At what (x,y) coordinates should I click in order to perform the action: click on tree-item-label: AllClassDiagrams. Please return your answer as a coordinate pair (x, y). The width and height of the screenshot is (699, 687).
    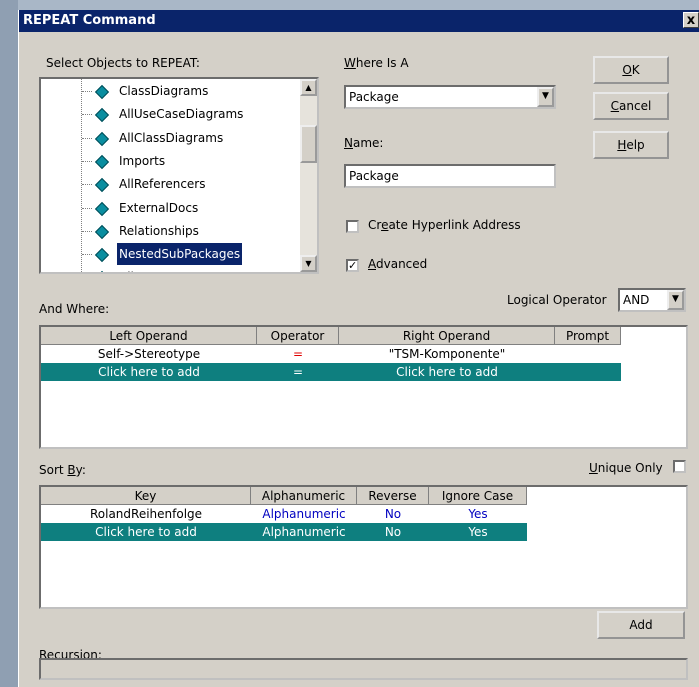
    Looking at the image, I should click on (171, 137).